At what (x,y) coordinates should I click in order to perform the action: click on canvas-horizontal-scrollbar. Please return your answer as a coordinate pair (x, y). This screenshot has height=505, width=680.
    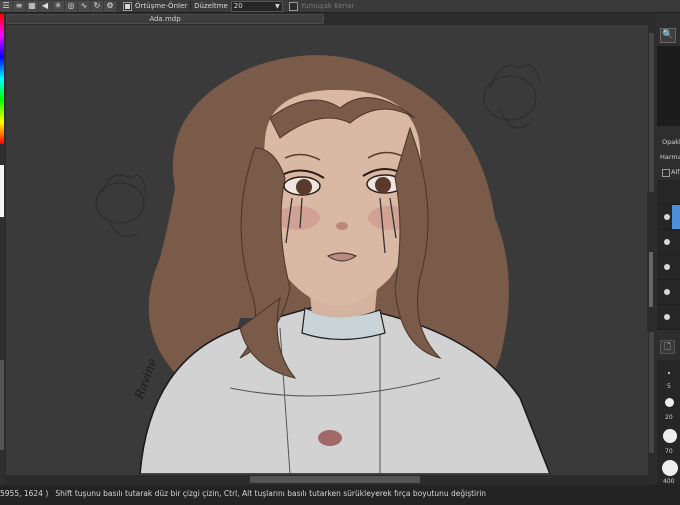
    Looking at the image, I should click on (327, 479).